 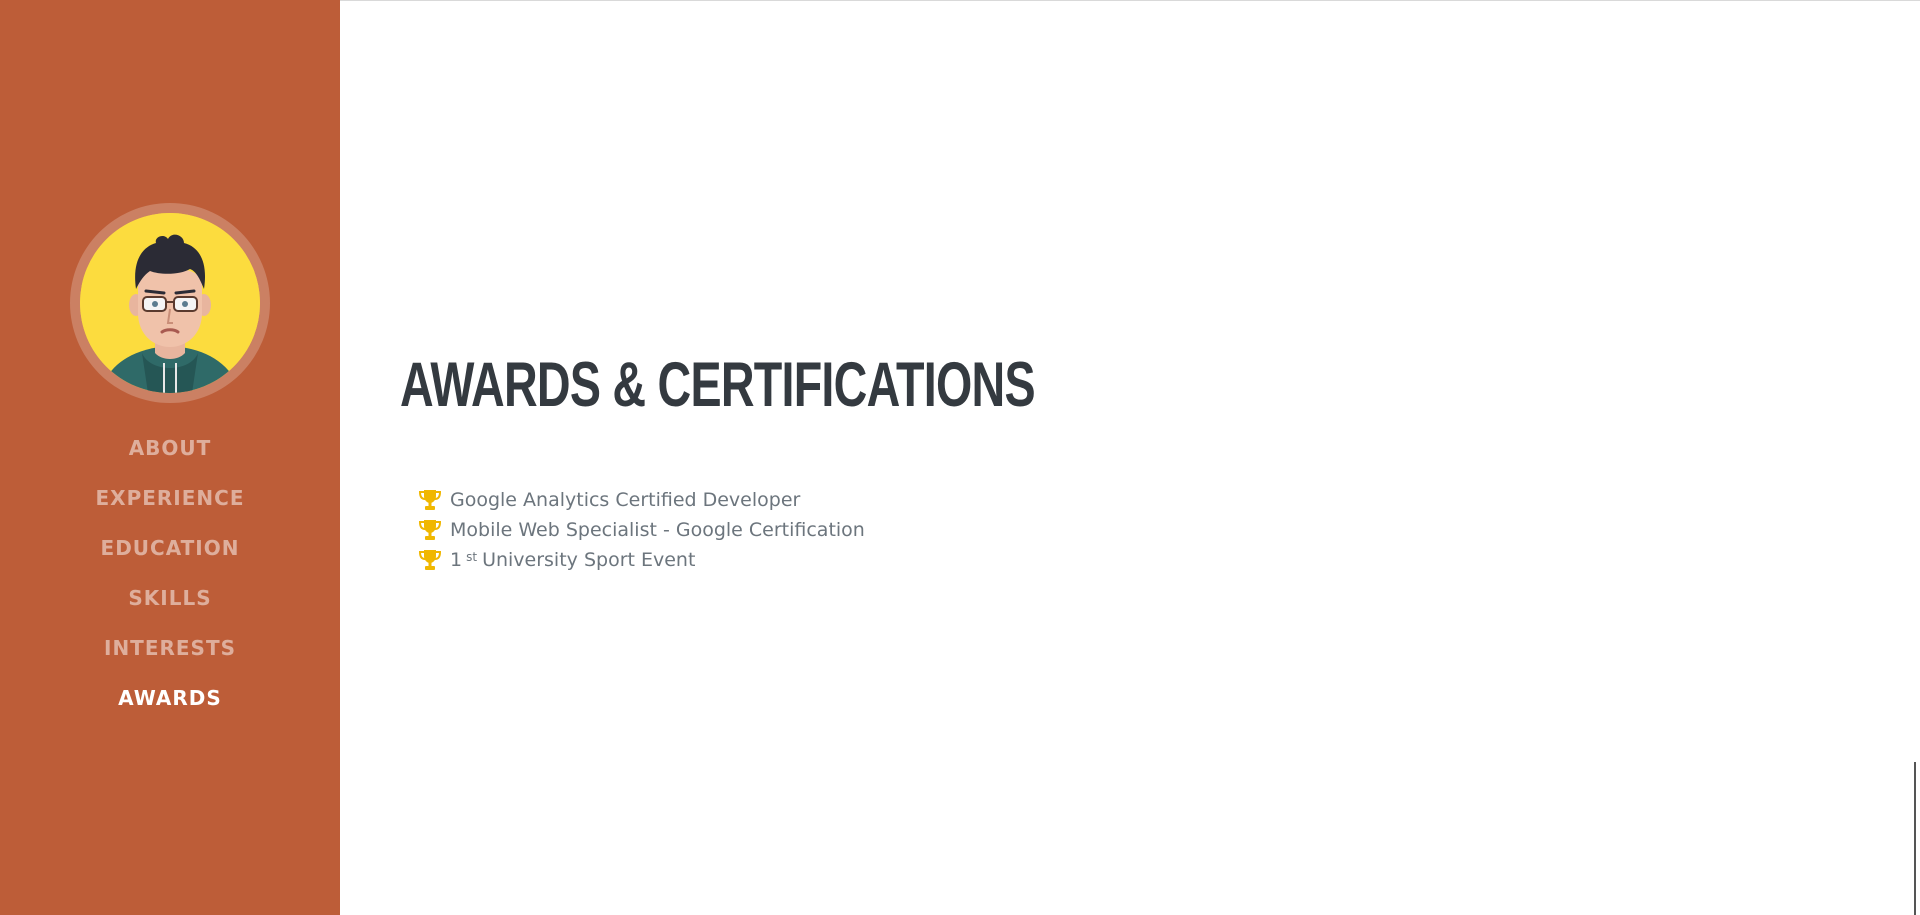 I want to click on avatar-frame, so click(x=170, y=303).